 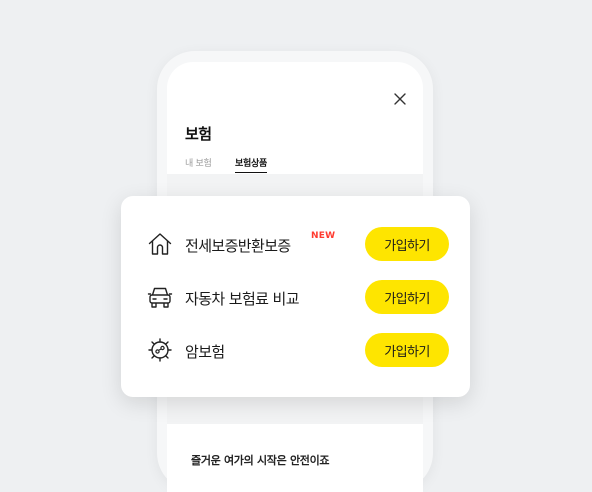 What do you see at coordinates (160, 297) in the screenshot?
I see `car-icon` at bounding box center [160, 297].